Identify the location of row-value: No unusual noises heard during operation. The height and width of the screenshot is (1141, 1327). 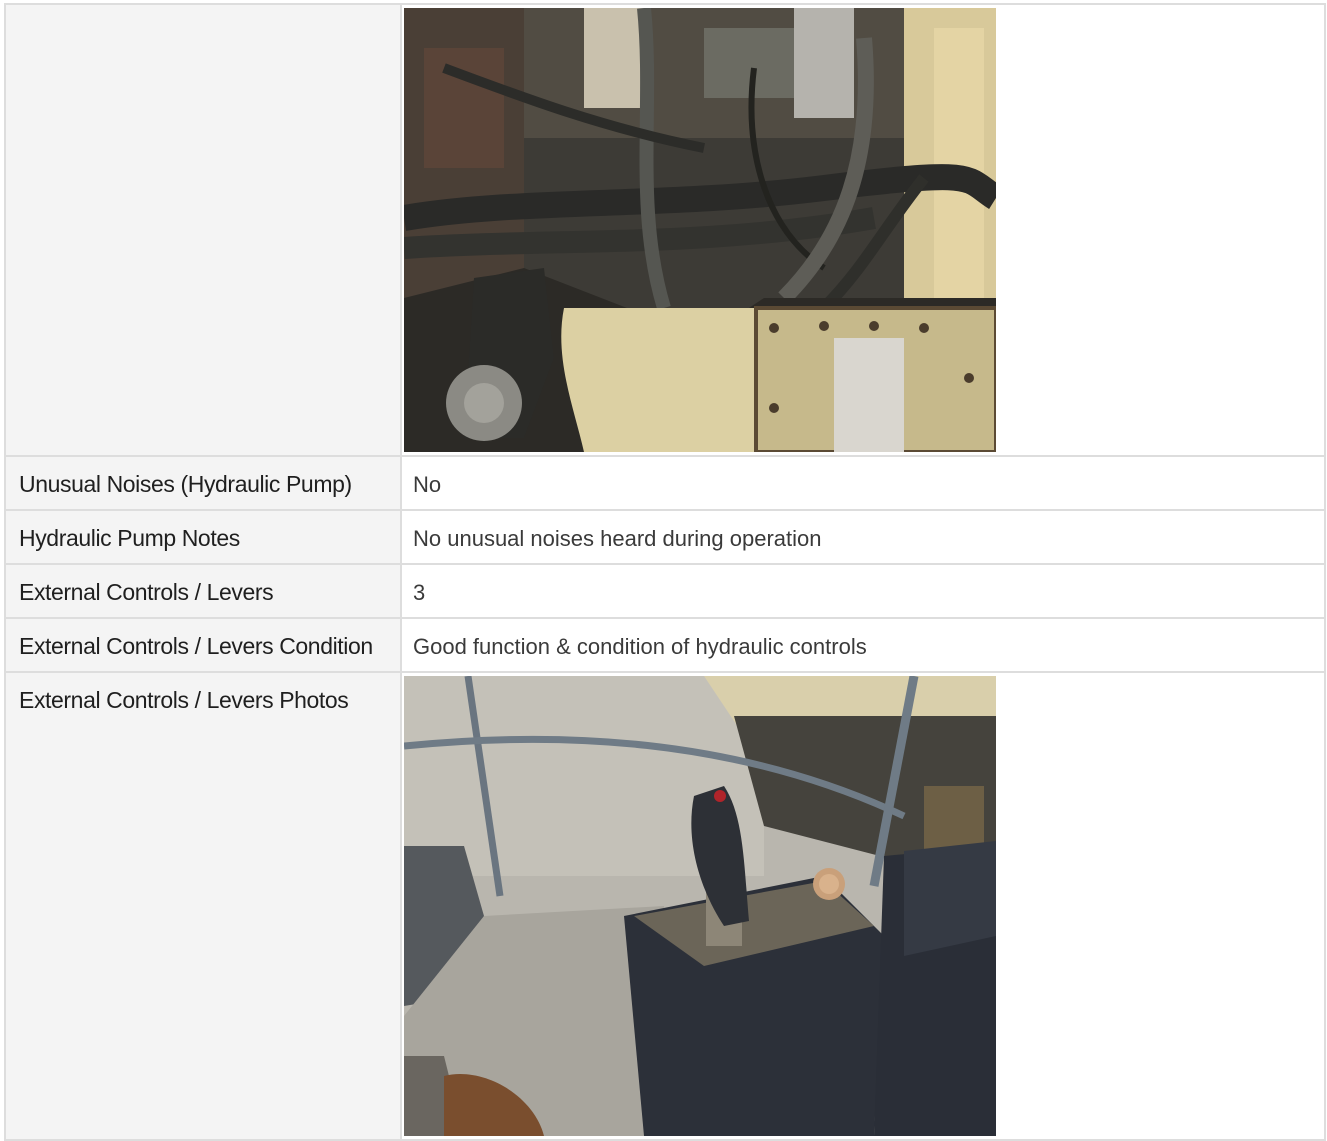
(617, 538).